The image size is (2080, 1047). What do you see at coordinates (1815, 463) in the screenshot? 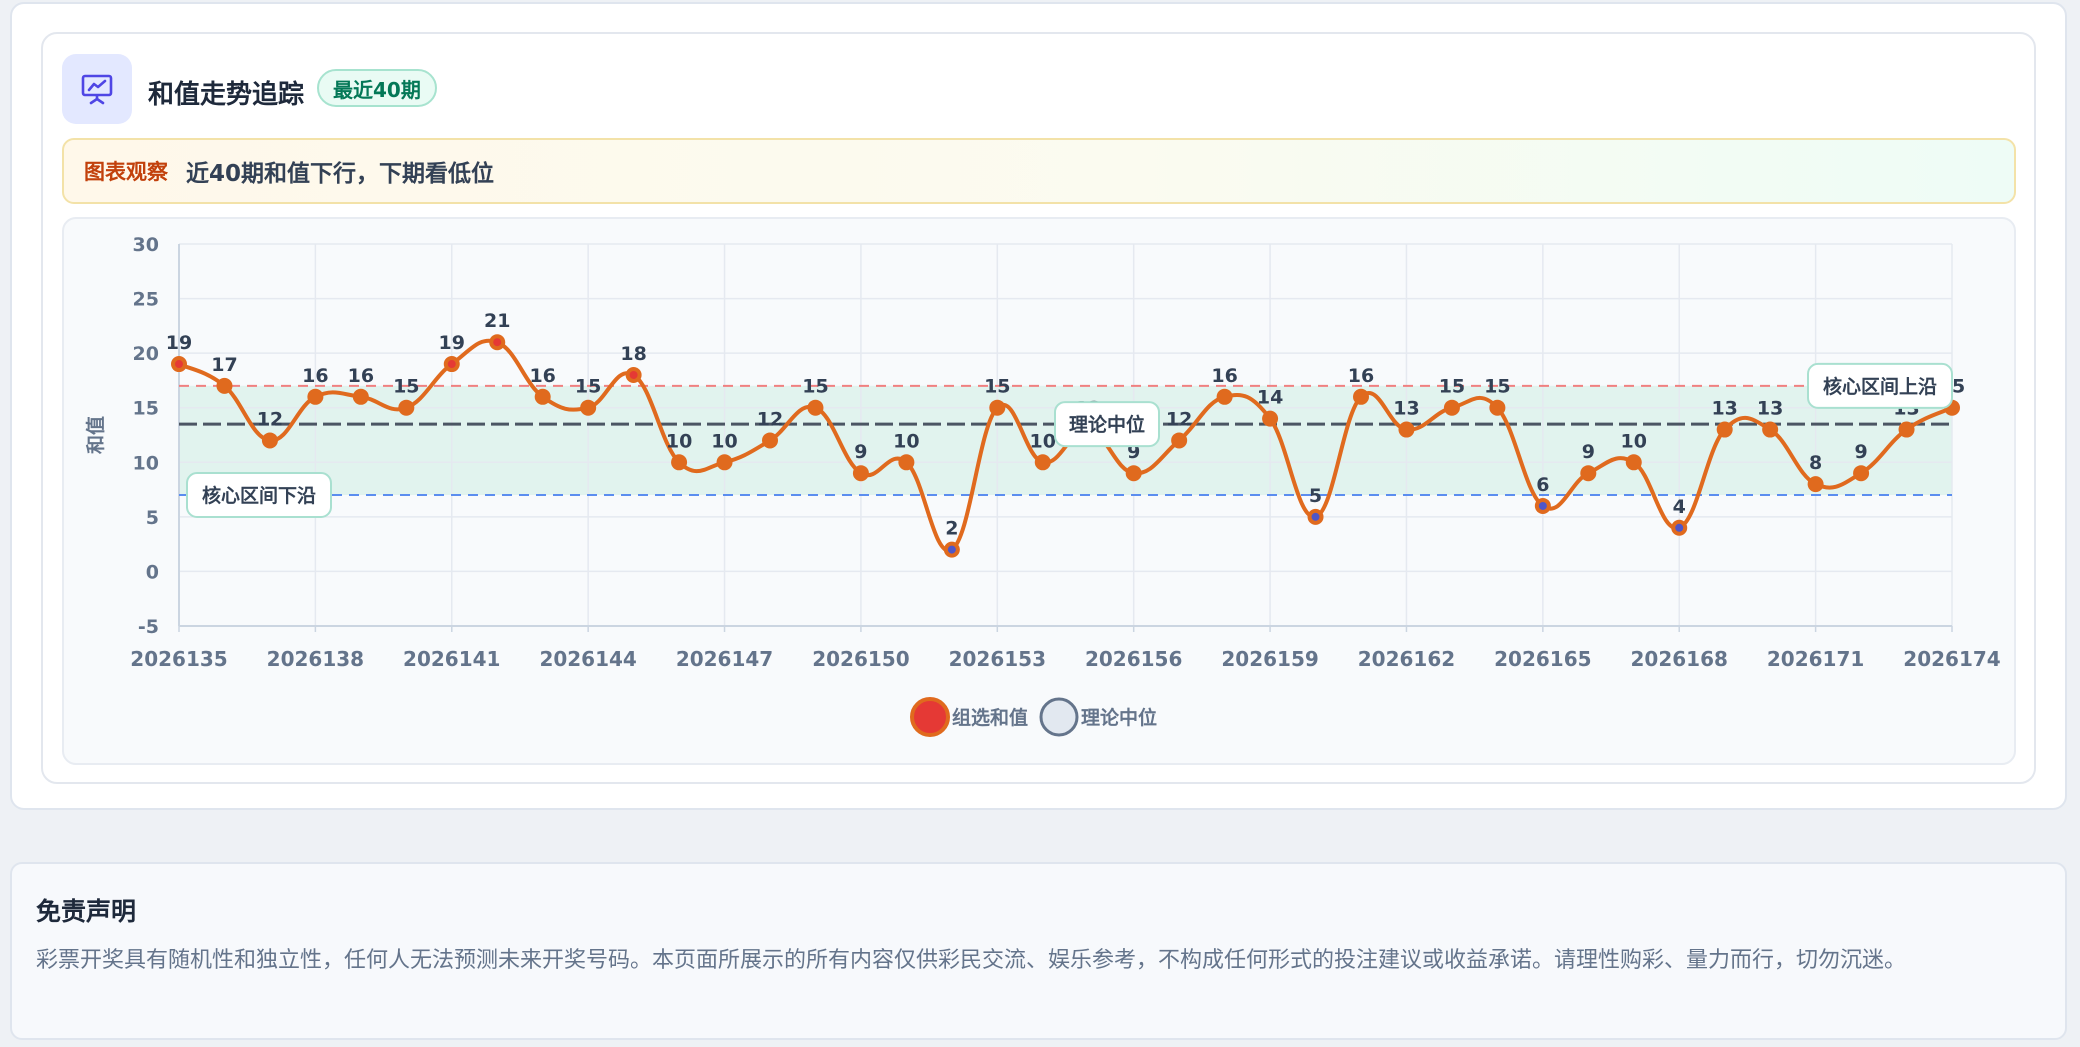
I see `data-label: 8` at bounding box center [1815, 463].